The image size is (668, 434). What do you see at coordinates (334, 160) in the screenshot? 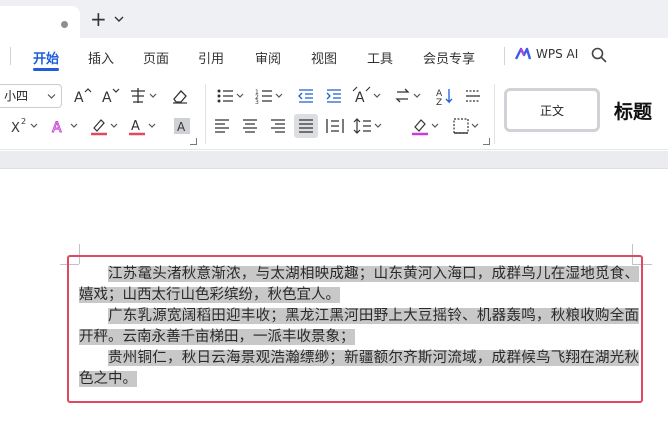
I see `ruler-area` at bounding box center [334, 160].